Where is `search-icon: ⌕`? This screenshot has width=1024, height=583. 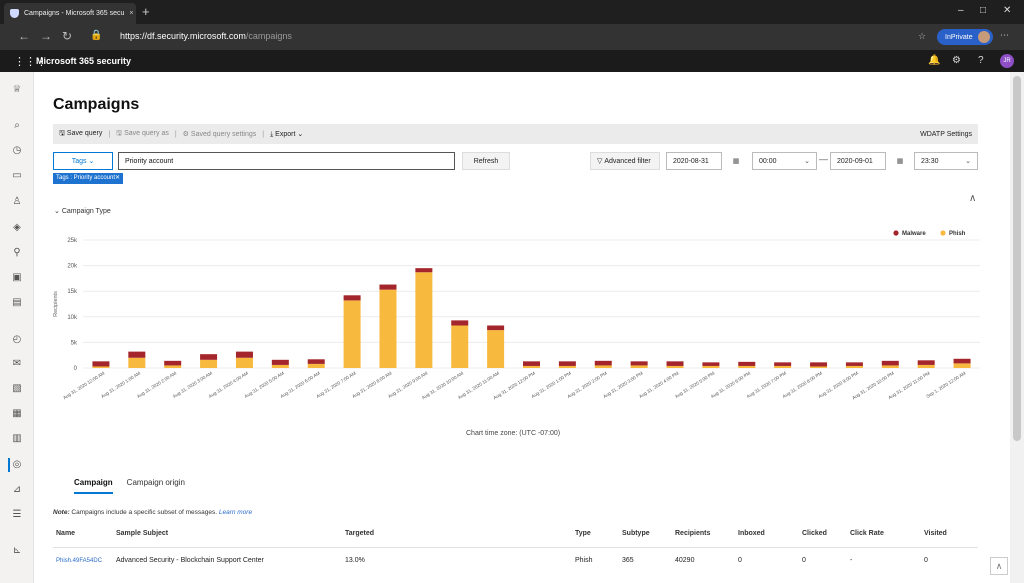
search-icon: ⌕ is located at coordinates (17, 126).